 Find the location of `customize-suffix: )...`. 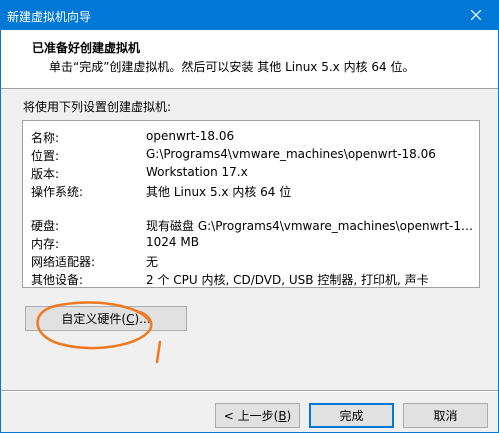

customize-suffix: )... is located at coordinates (142, 318).